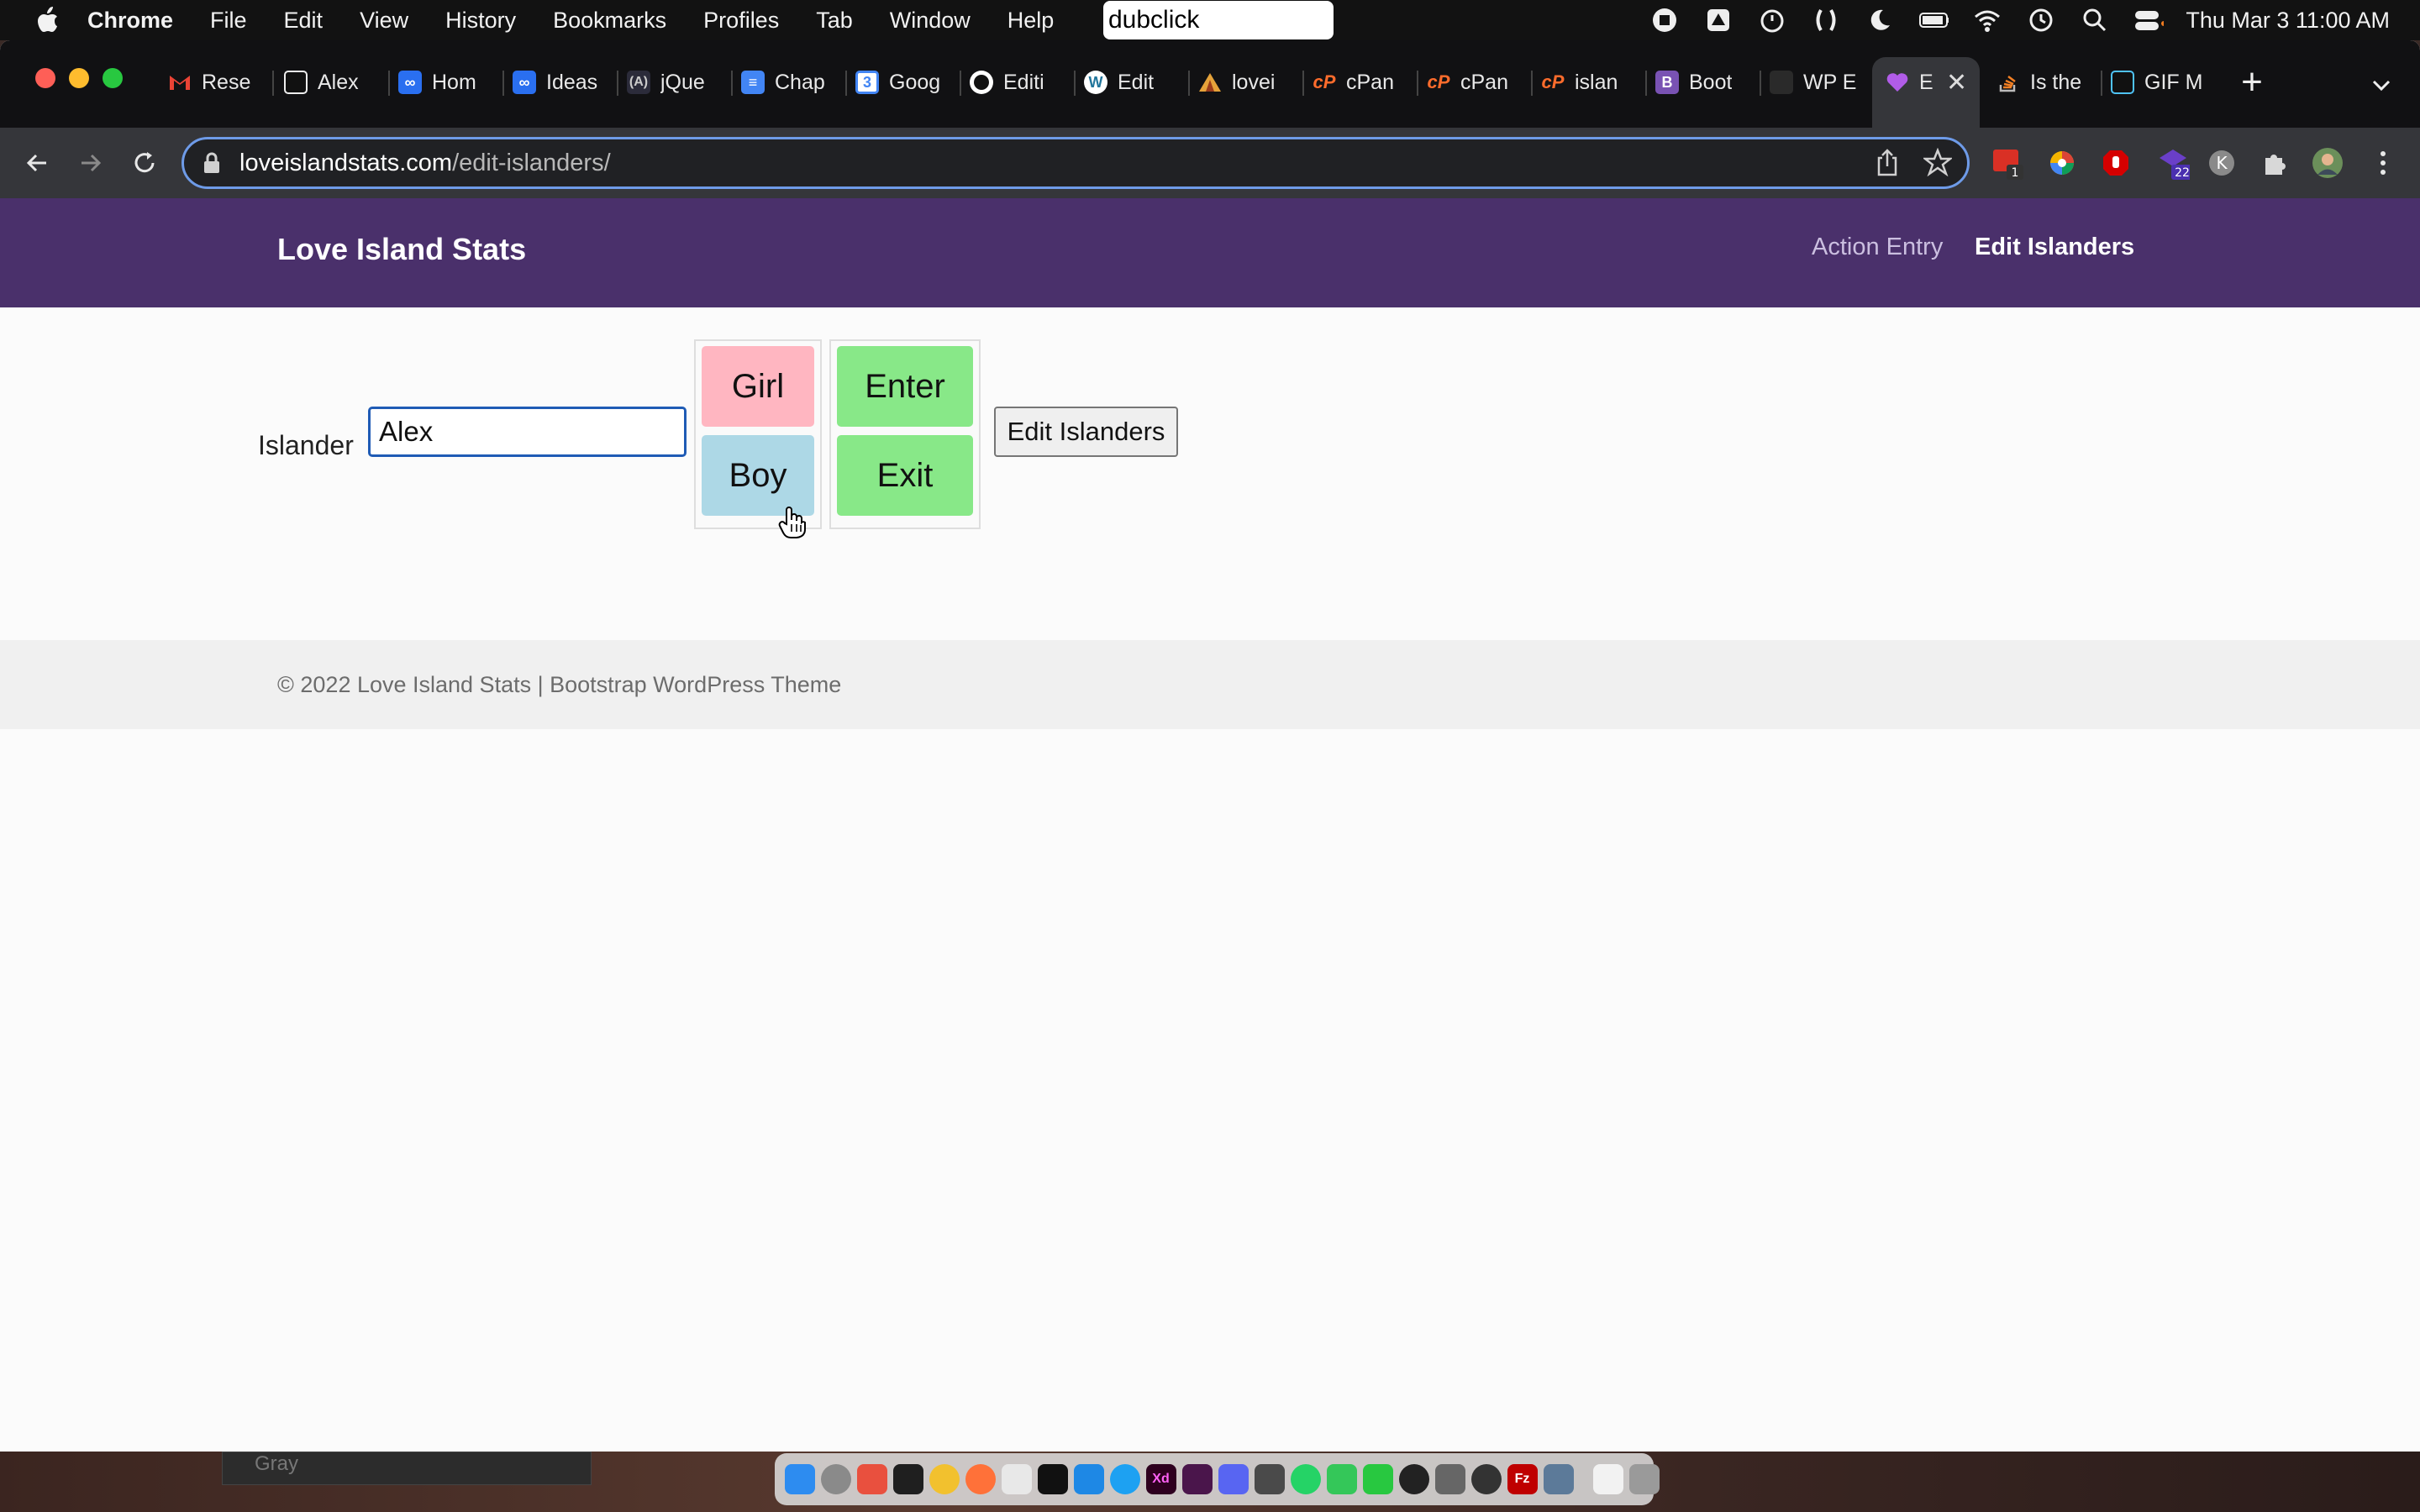 Image resolution: width=2420 pixels, height=1512 pixels. What do you see at coordinates (2165, 82) in the screenshot?
I see `tab-17: GIF M` at bounding box center [2165, 82].